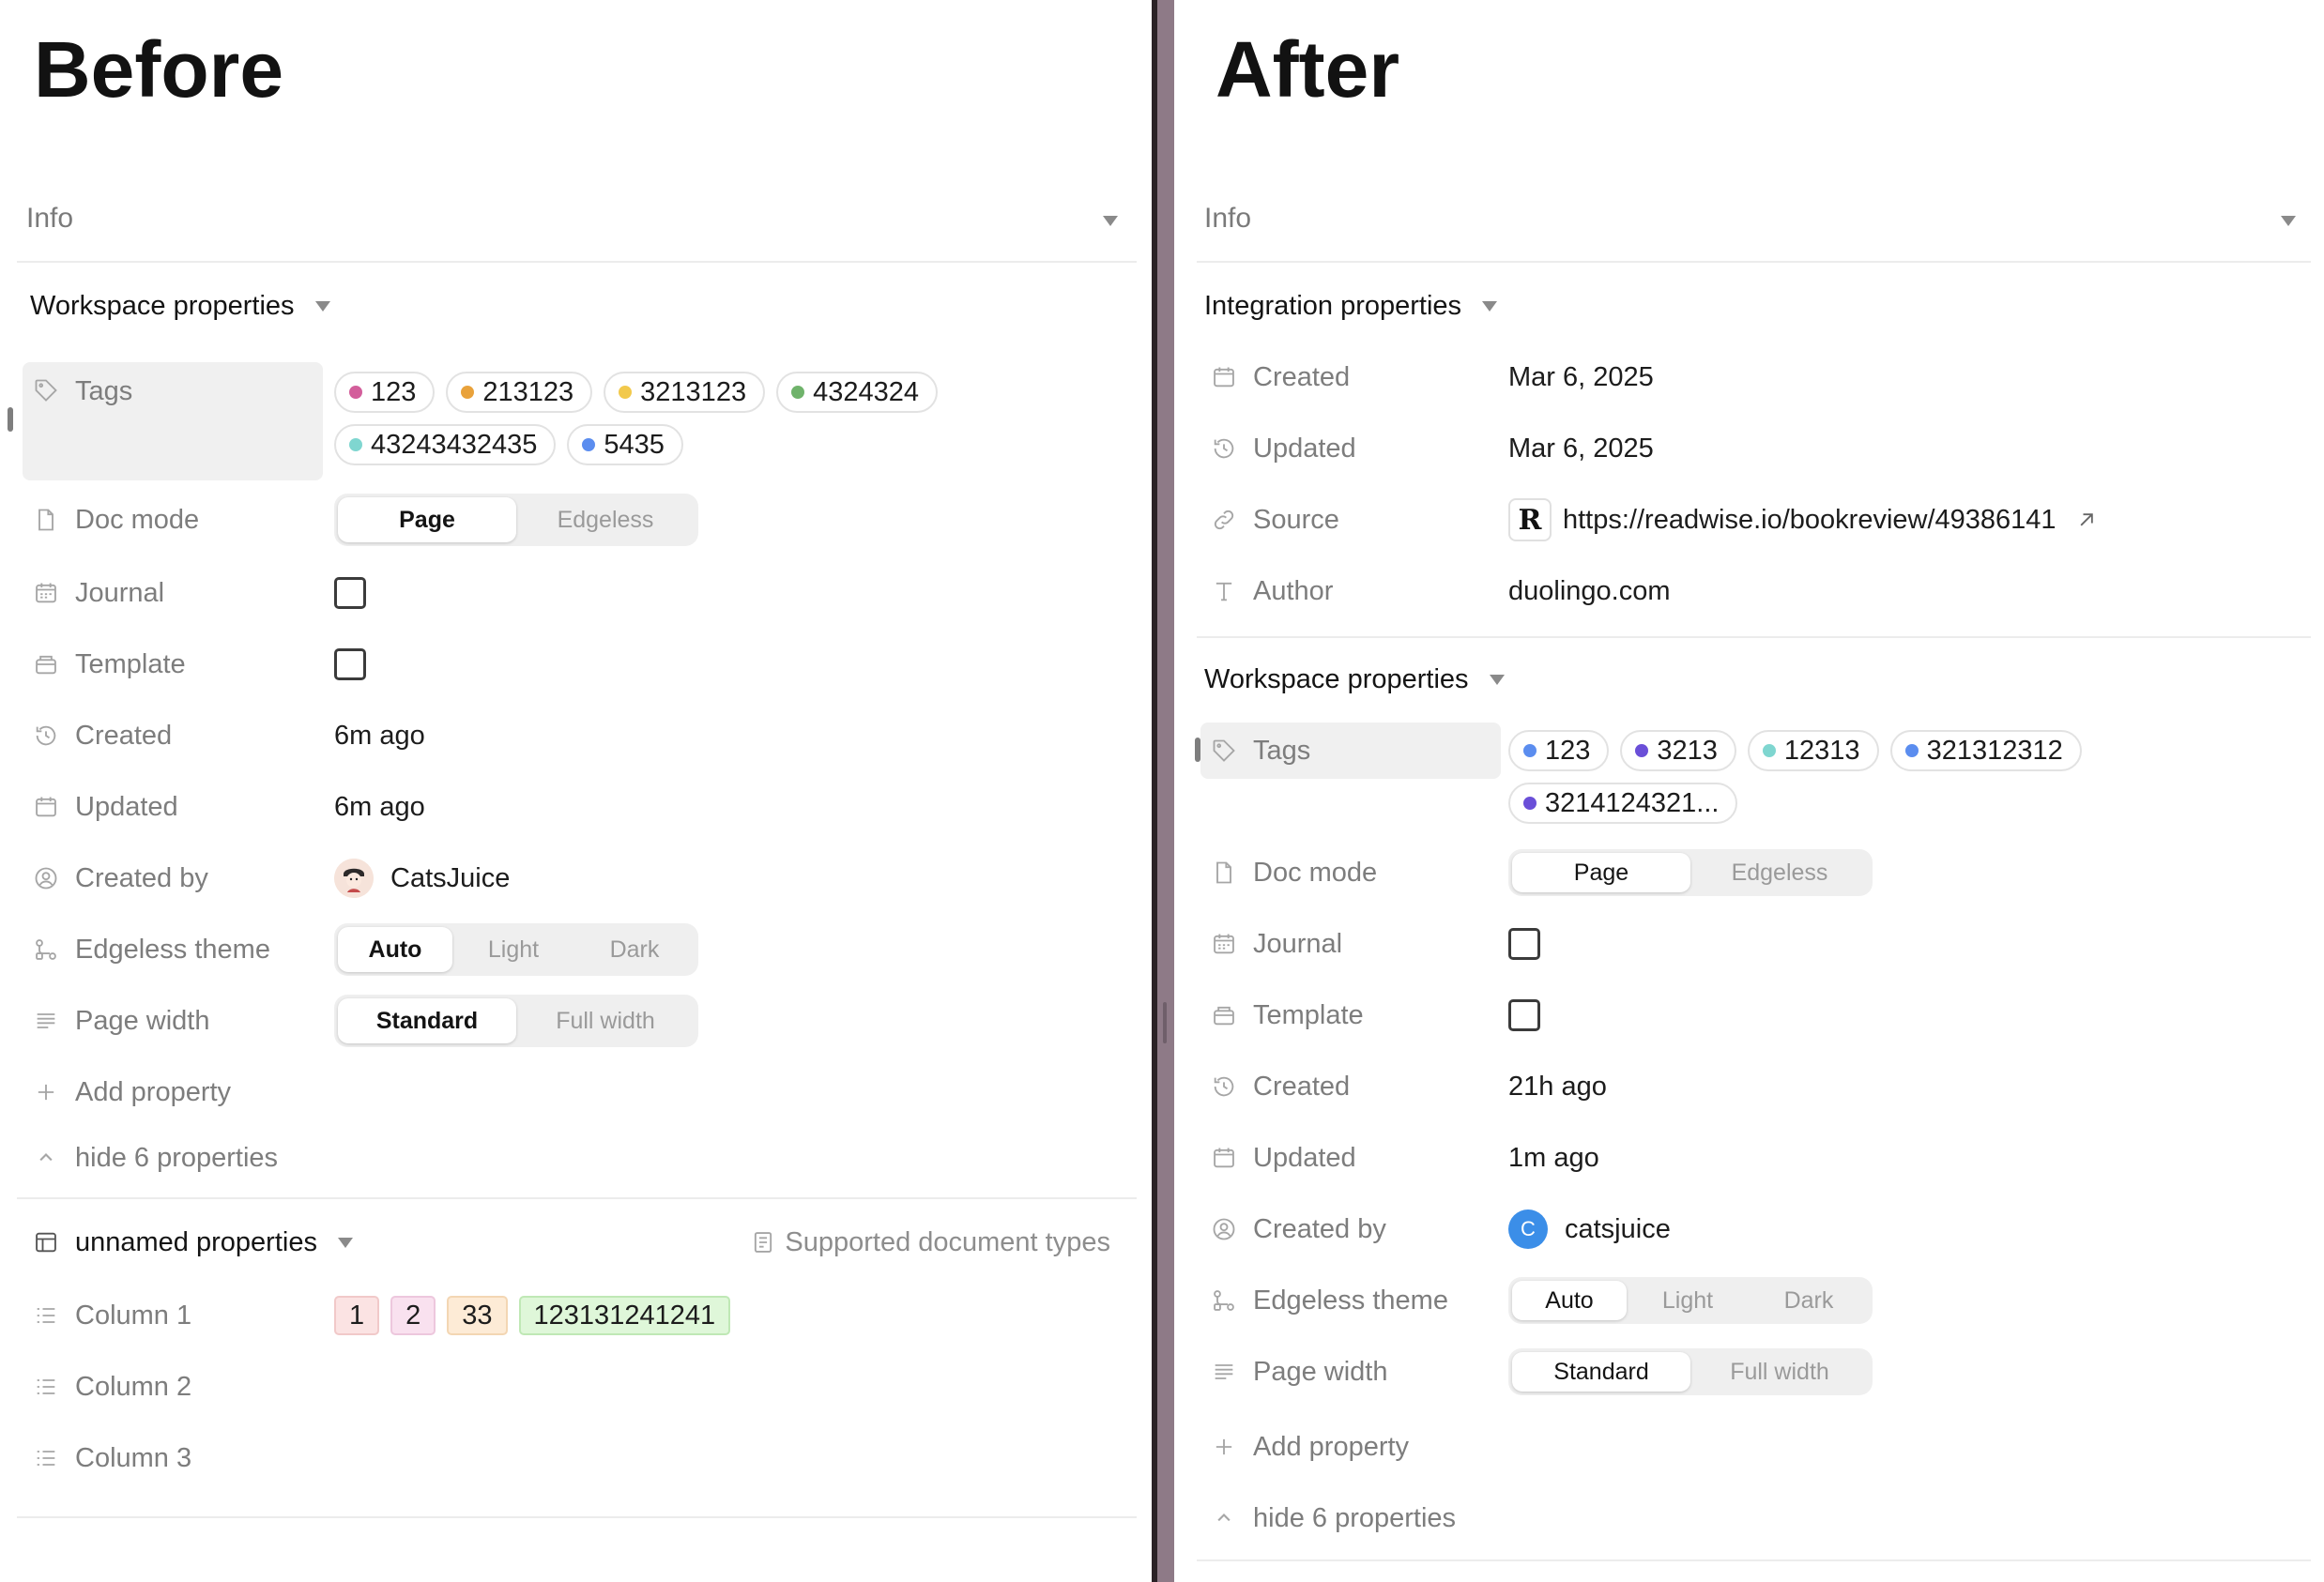  Describe the element at coordinates (257, 1242) in the screenshot. I see `unnamed-properties-title-row: unnamed properties` at that location.